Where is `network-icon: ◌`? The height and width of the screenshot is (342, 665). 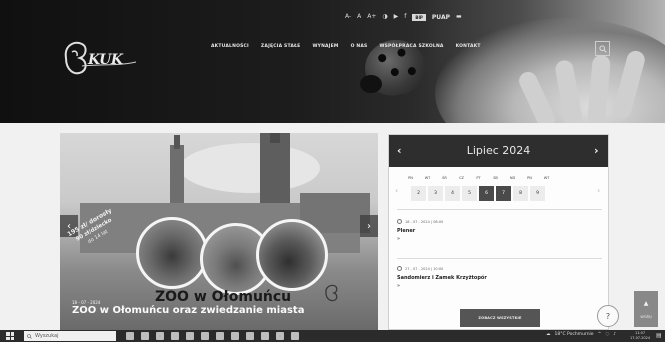 network-icon: ◌ is located at coordinates (607, 334).